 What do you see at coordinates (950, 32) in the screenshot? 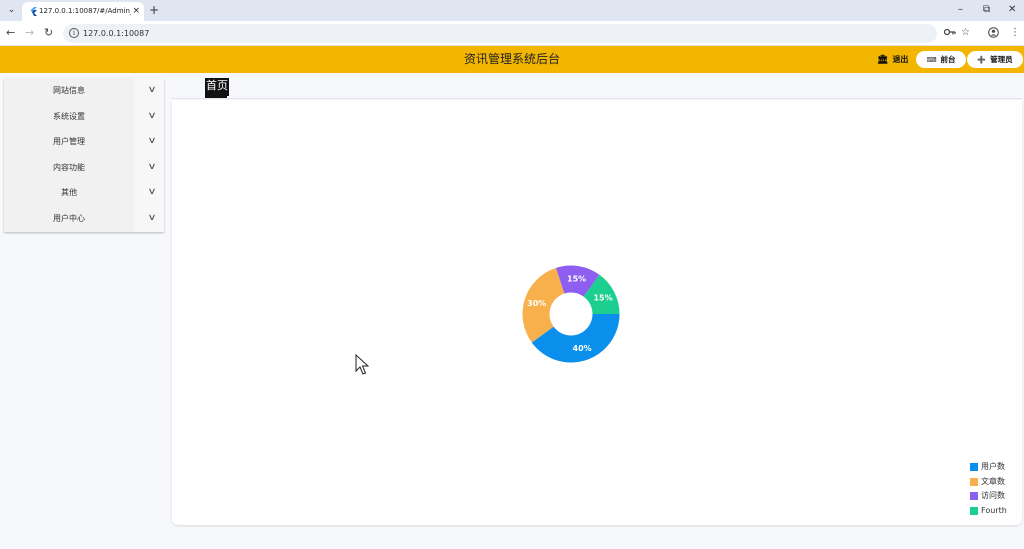
I see `key-icon` at bounding box center [950, 32].